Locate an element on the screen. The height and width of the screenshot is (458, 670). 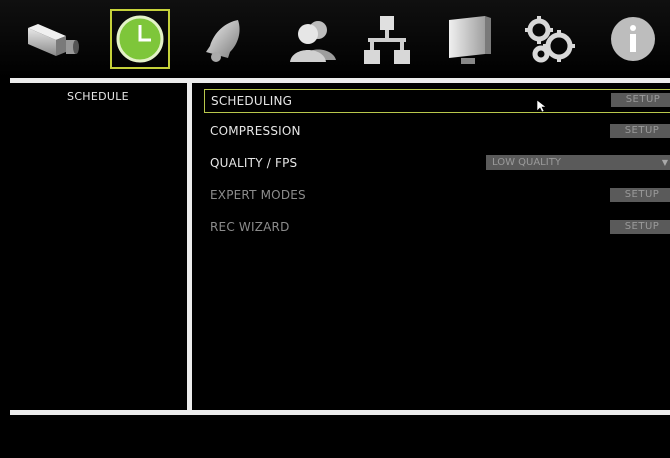
rec-wizard-setup-button: SETUP is located at coordinates (640, 227).